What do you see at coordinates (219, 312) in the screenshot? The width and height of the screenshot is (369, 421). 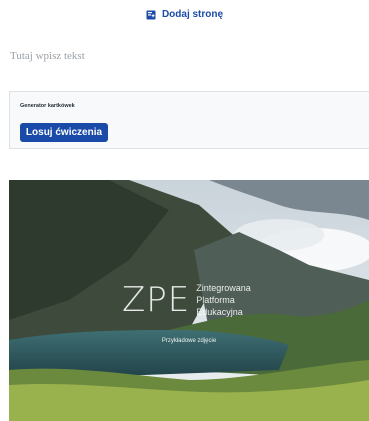 I see `logo-line: Edukacyjna` at bounding box center [219, 312].